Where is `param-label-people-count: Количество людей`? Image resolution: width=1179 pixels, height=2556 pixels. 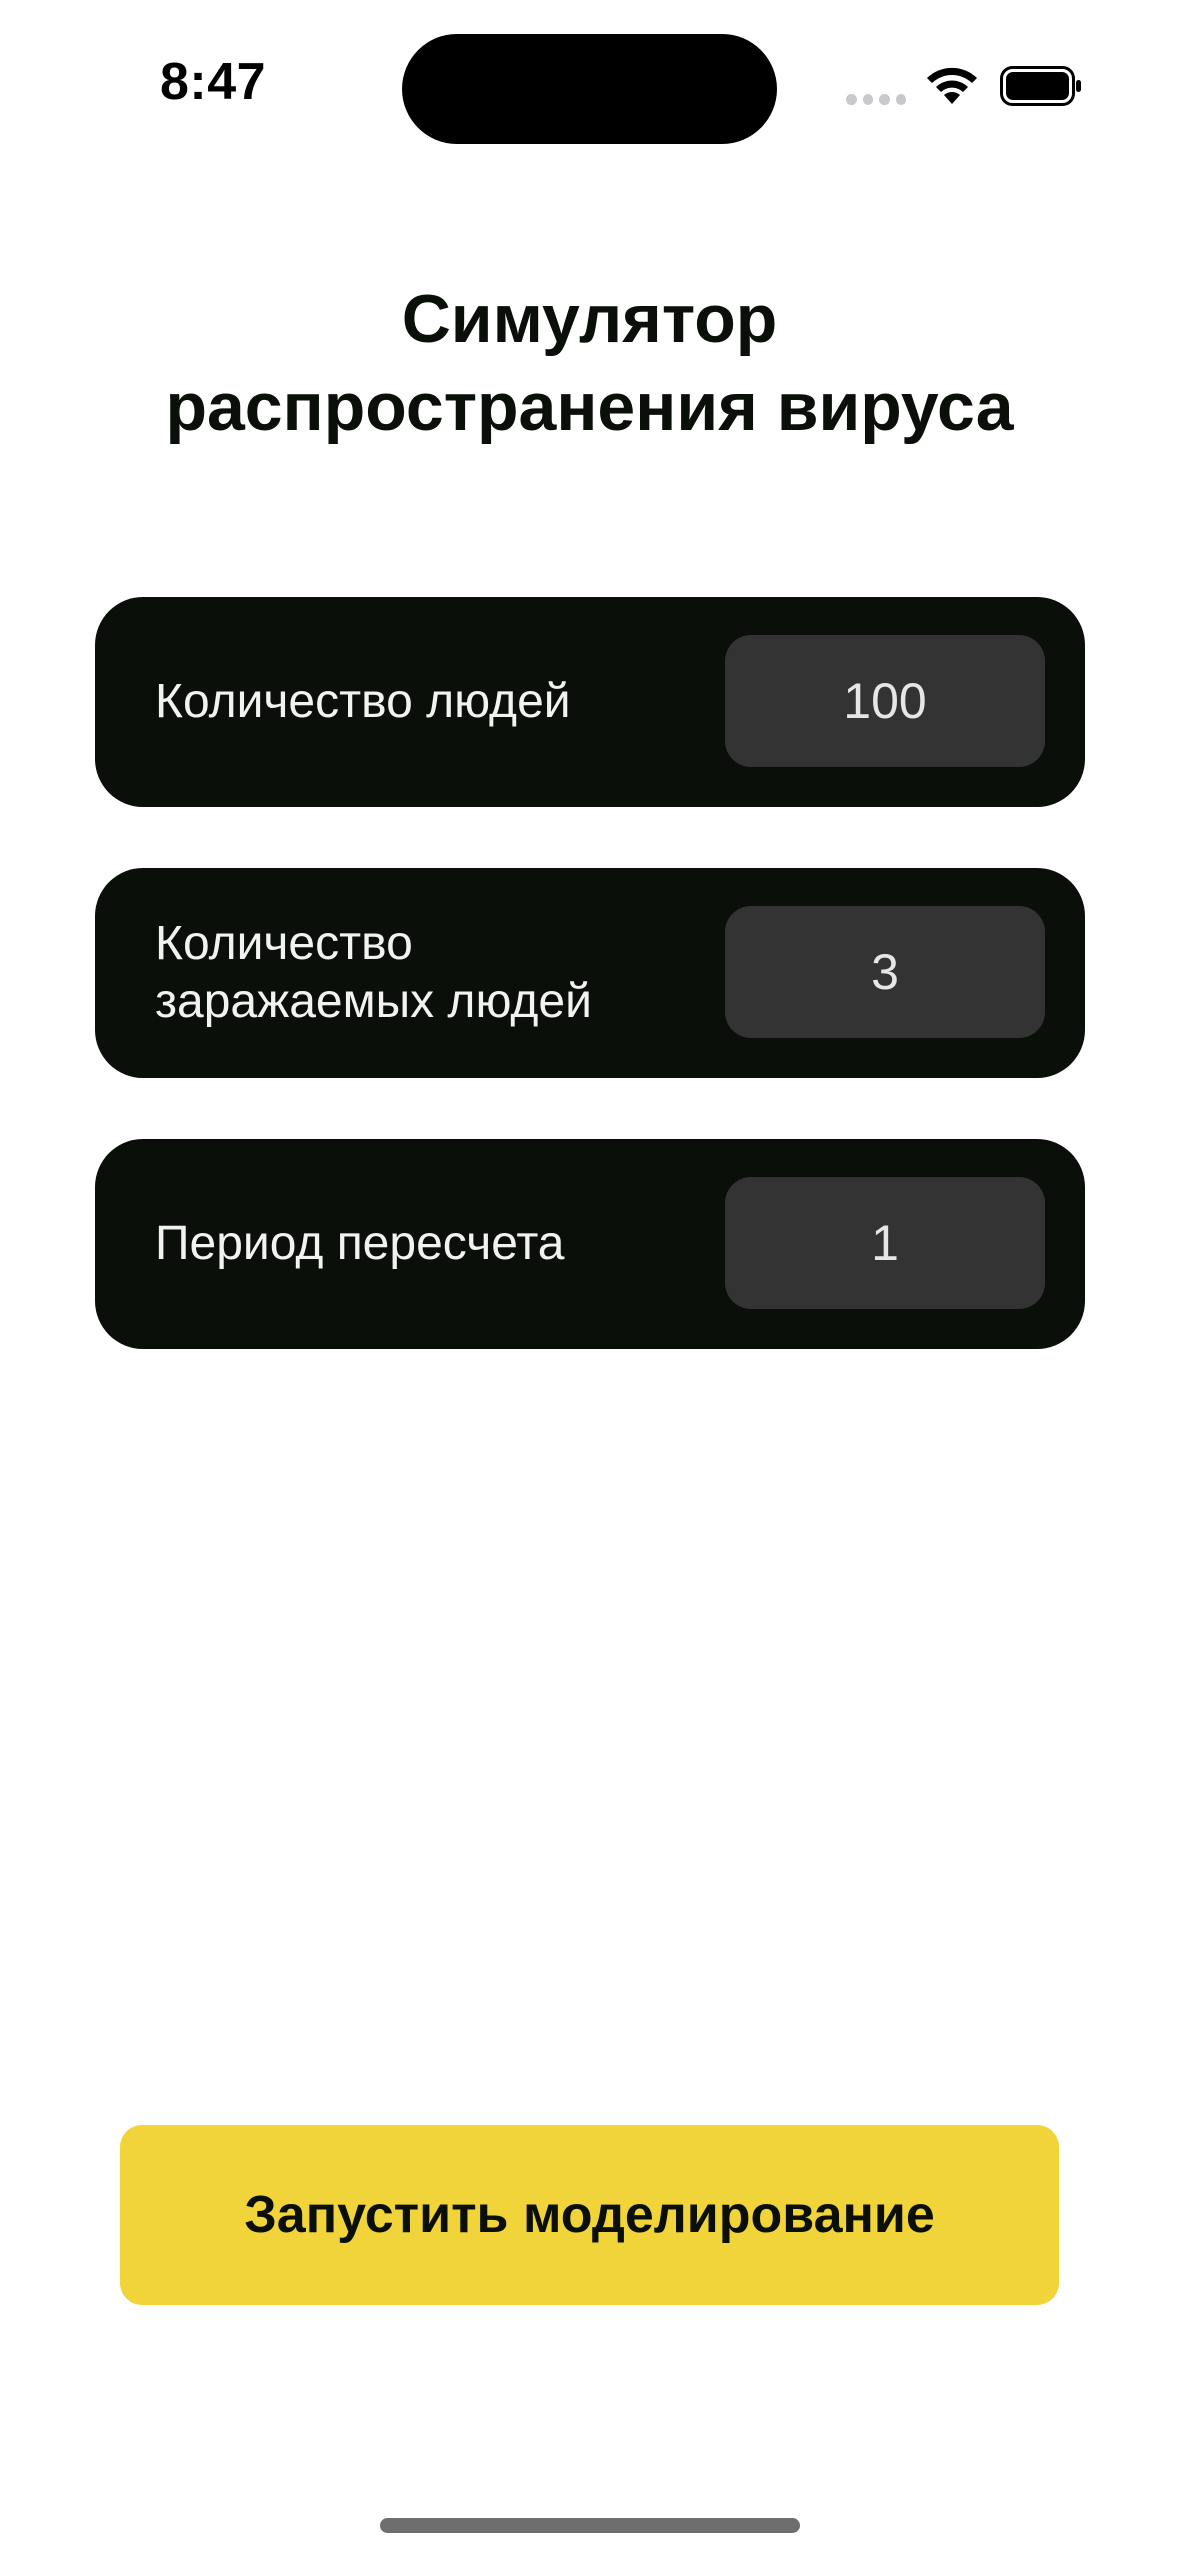 param-label-people-count: Количество людей is located at coordinates (363, 701).